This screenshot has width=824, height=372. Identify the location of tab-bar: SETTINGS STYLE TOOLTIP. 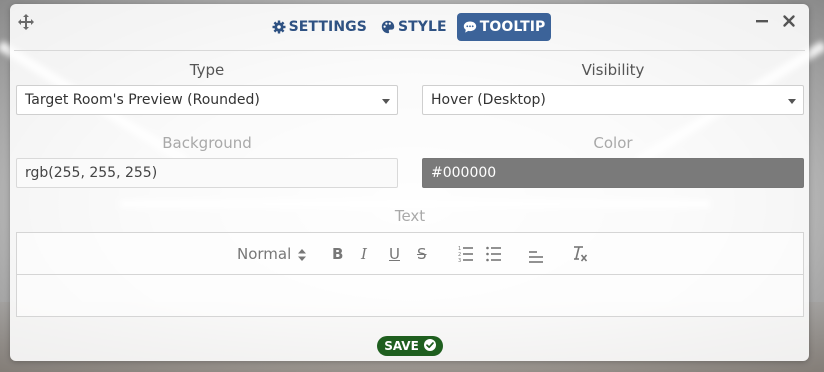
(409, 27).